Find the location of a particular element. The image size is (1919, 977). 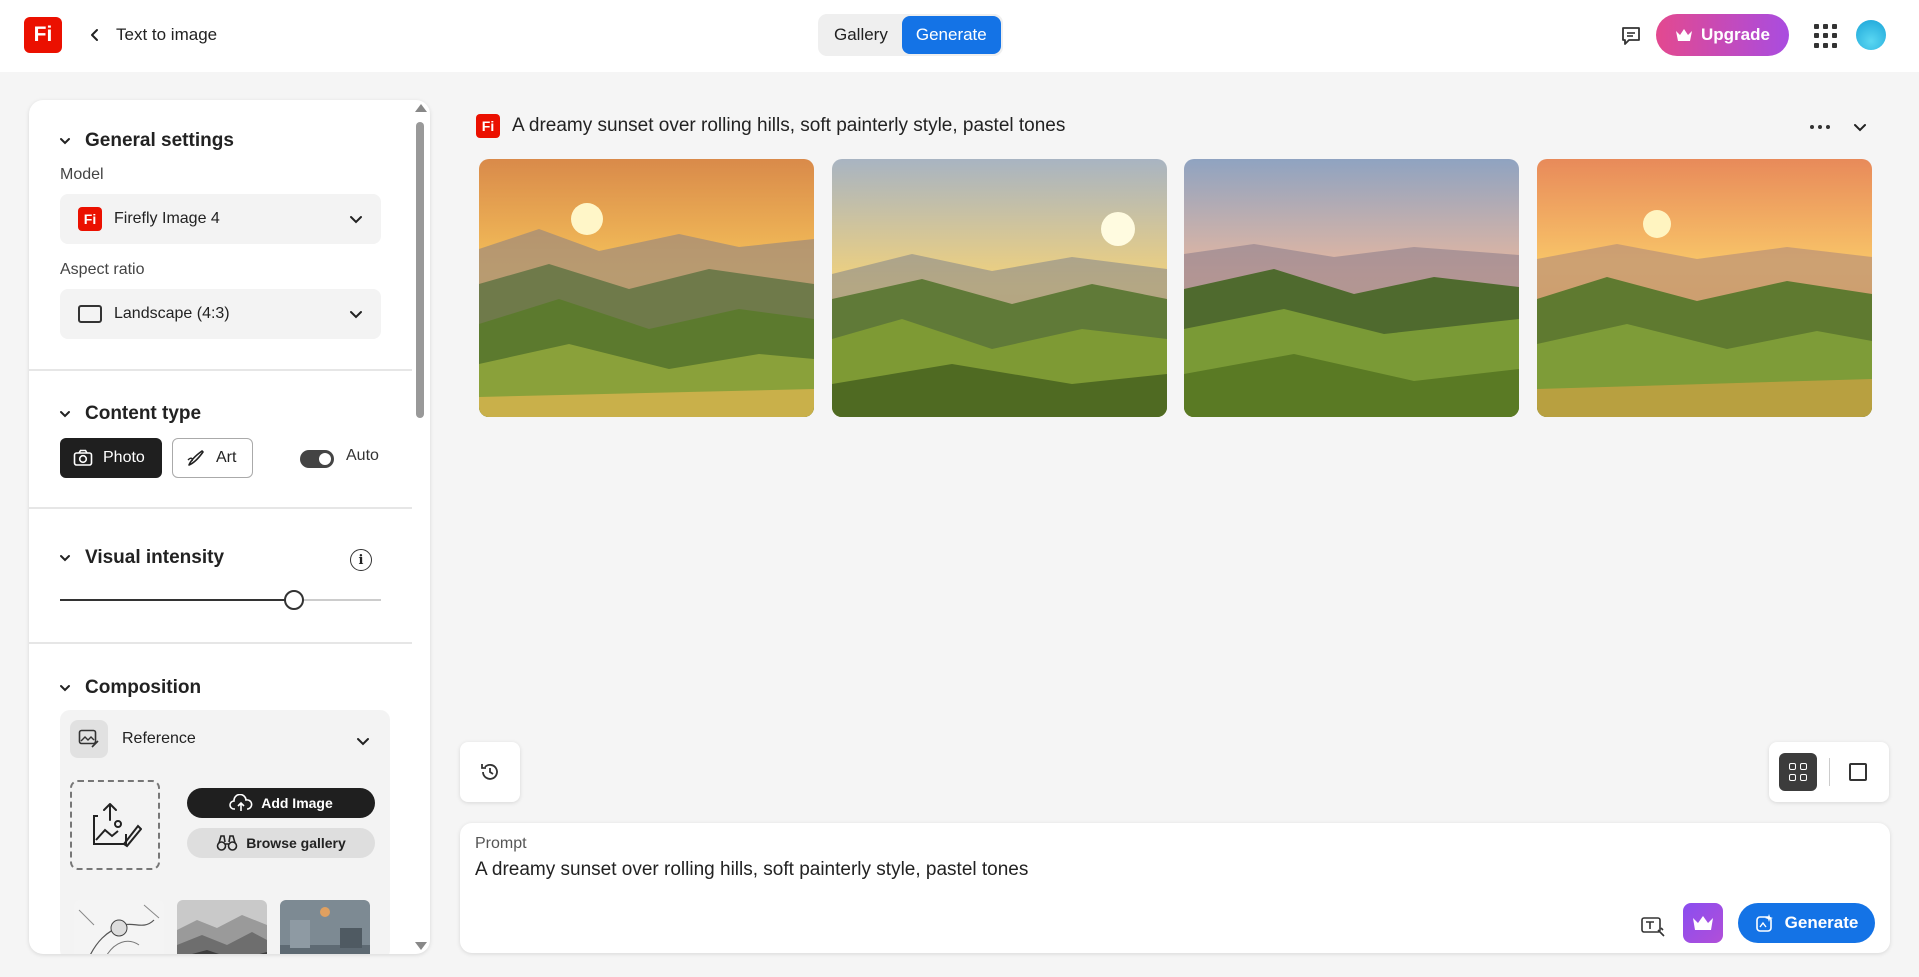

auto-label: Auto is located at coordinates (362, 455).